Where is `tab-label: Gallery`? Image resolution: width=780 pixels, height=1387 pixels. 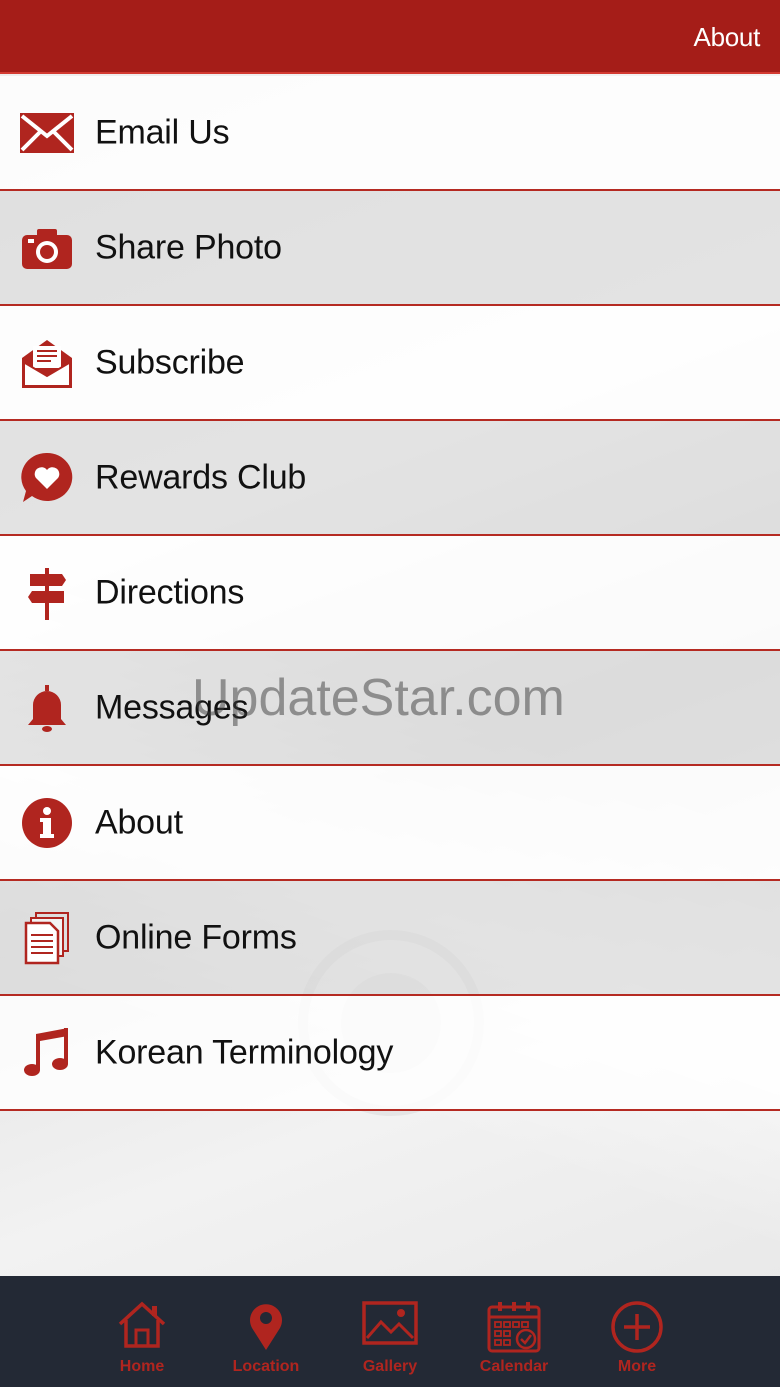
tab-label: Gallery is located at coordinates (390, 1366).